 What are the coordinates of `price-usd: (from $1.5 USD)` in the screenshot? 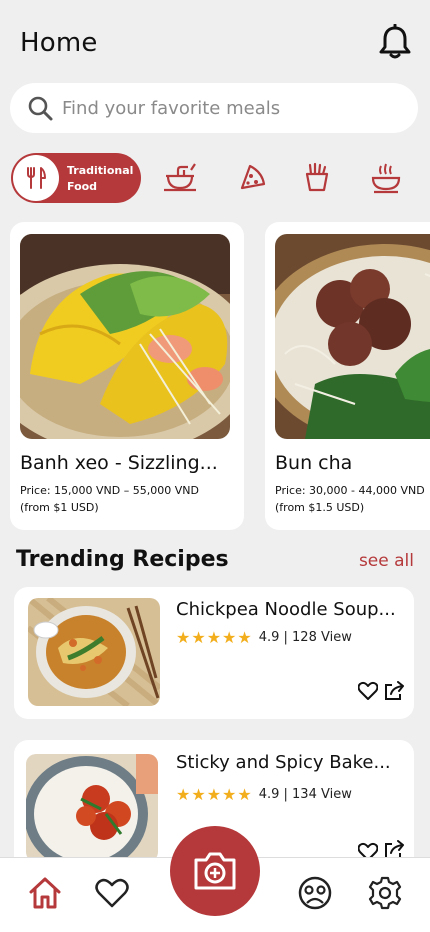 It's located at (320, 507).